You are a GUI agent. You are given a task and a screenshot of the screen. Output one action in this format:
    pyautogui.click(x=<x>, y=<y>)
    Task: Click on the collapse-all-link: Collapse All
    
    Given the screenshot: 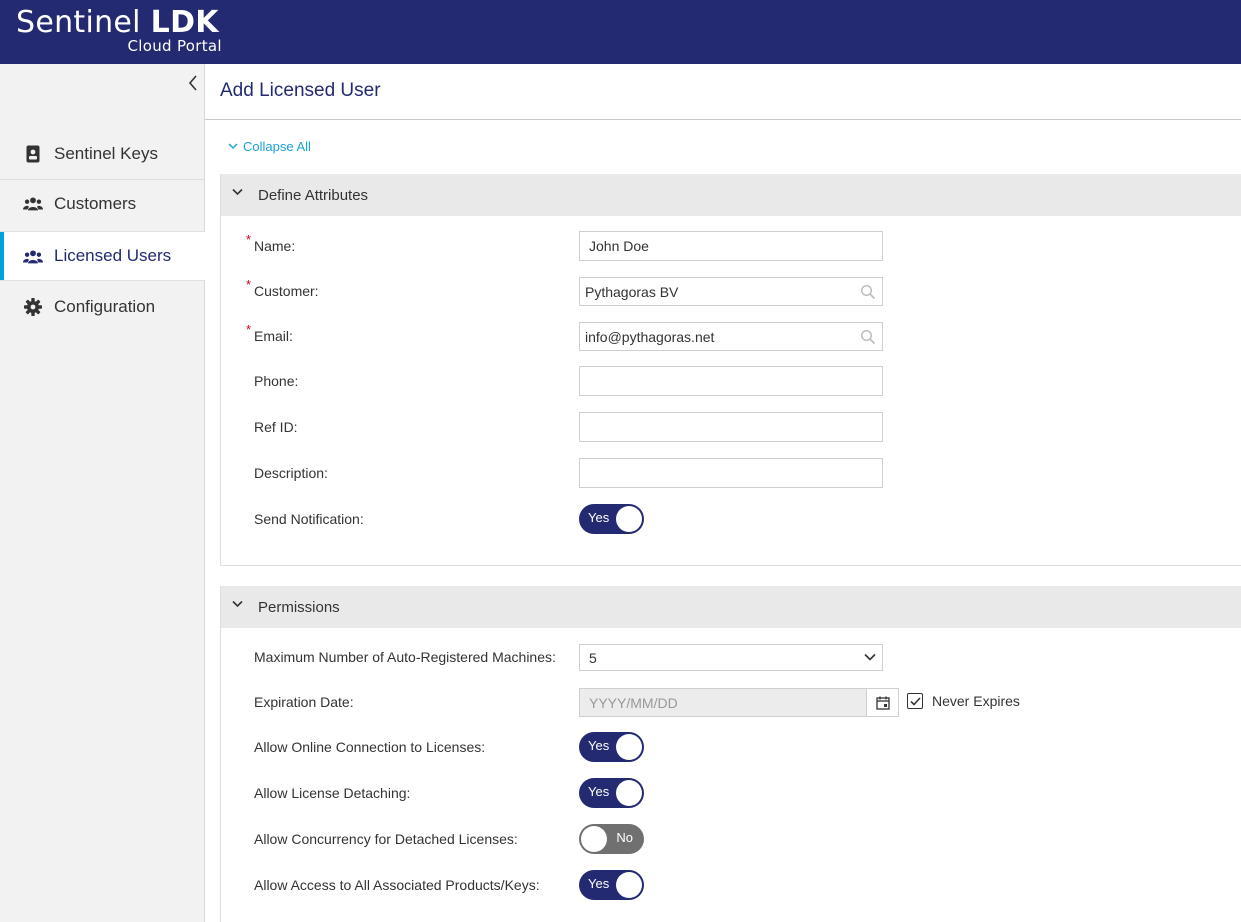 What is the action you would take?
    pyautogui.click(x=269, y=146)
    